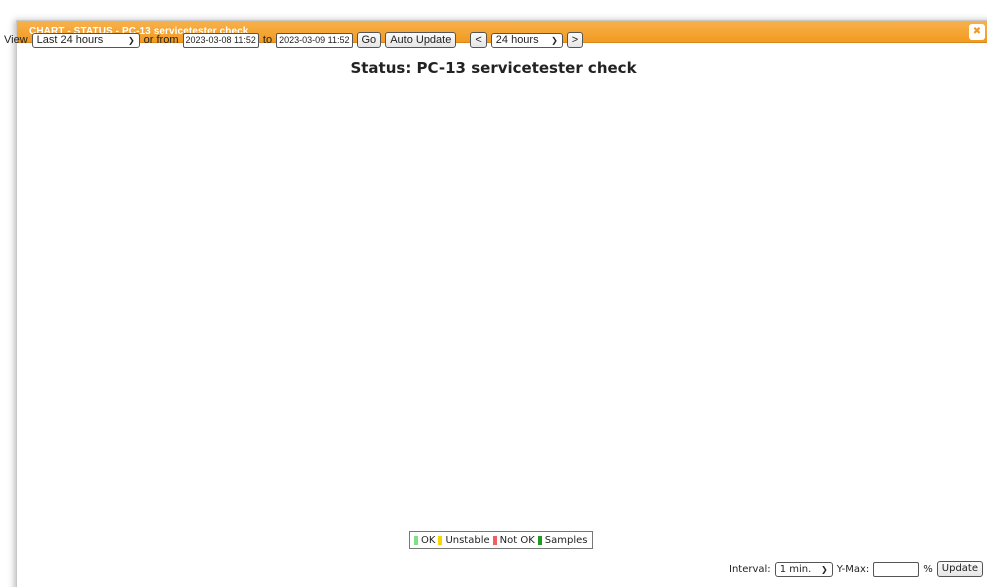  I want to click on percent-label: %, so click(928, 569).